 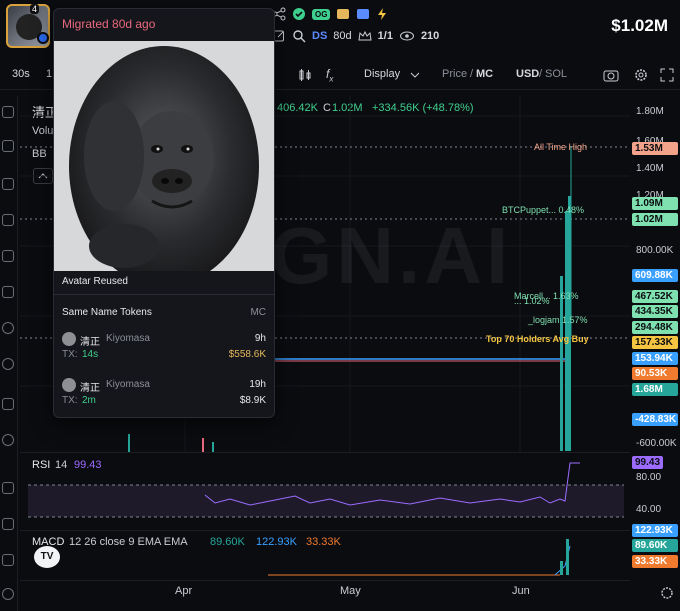 I want to click on same-name-header: Same Name Tokens, so click(x=107, y=312).